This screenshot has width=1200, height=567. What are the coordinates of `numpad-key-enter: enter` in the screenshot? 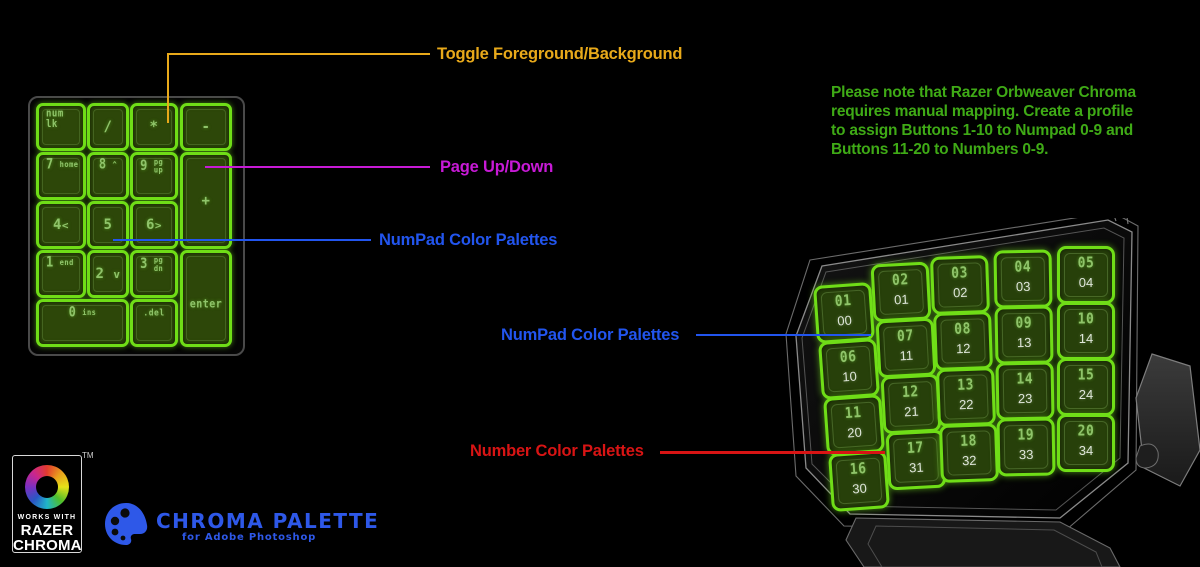 It's located at (206, 298).